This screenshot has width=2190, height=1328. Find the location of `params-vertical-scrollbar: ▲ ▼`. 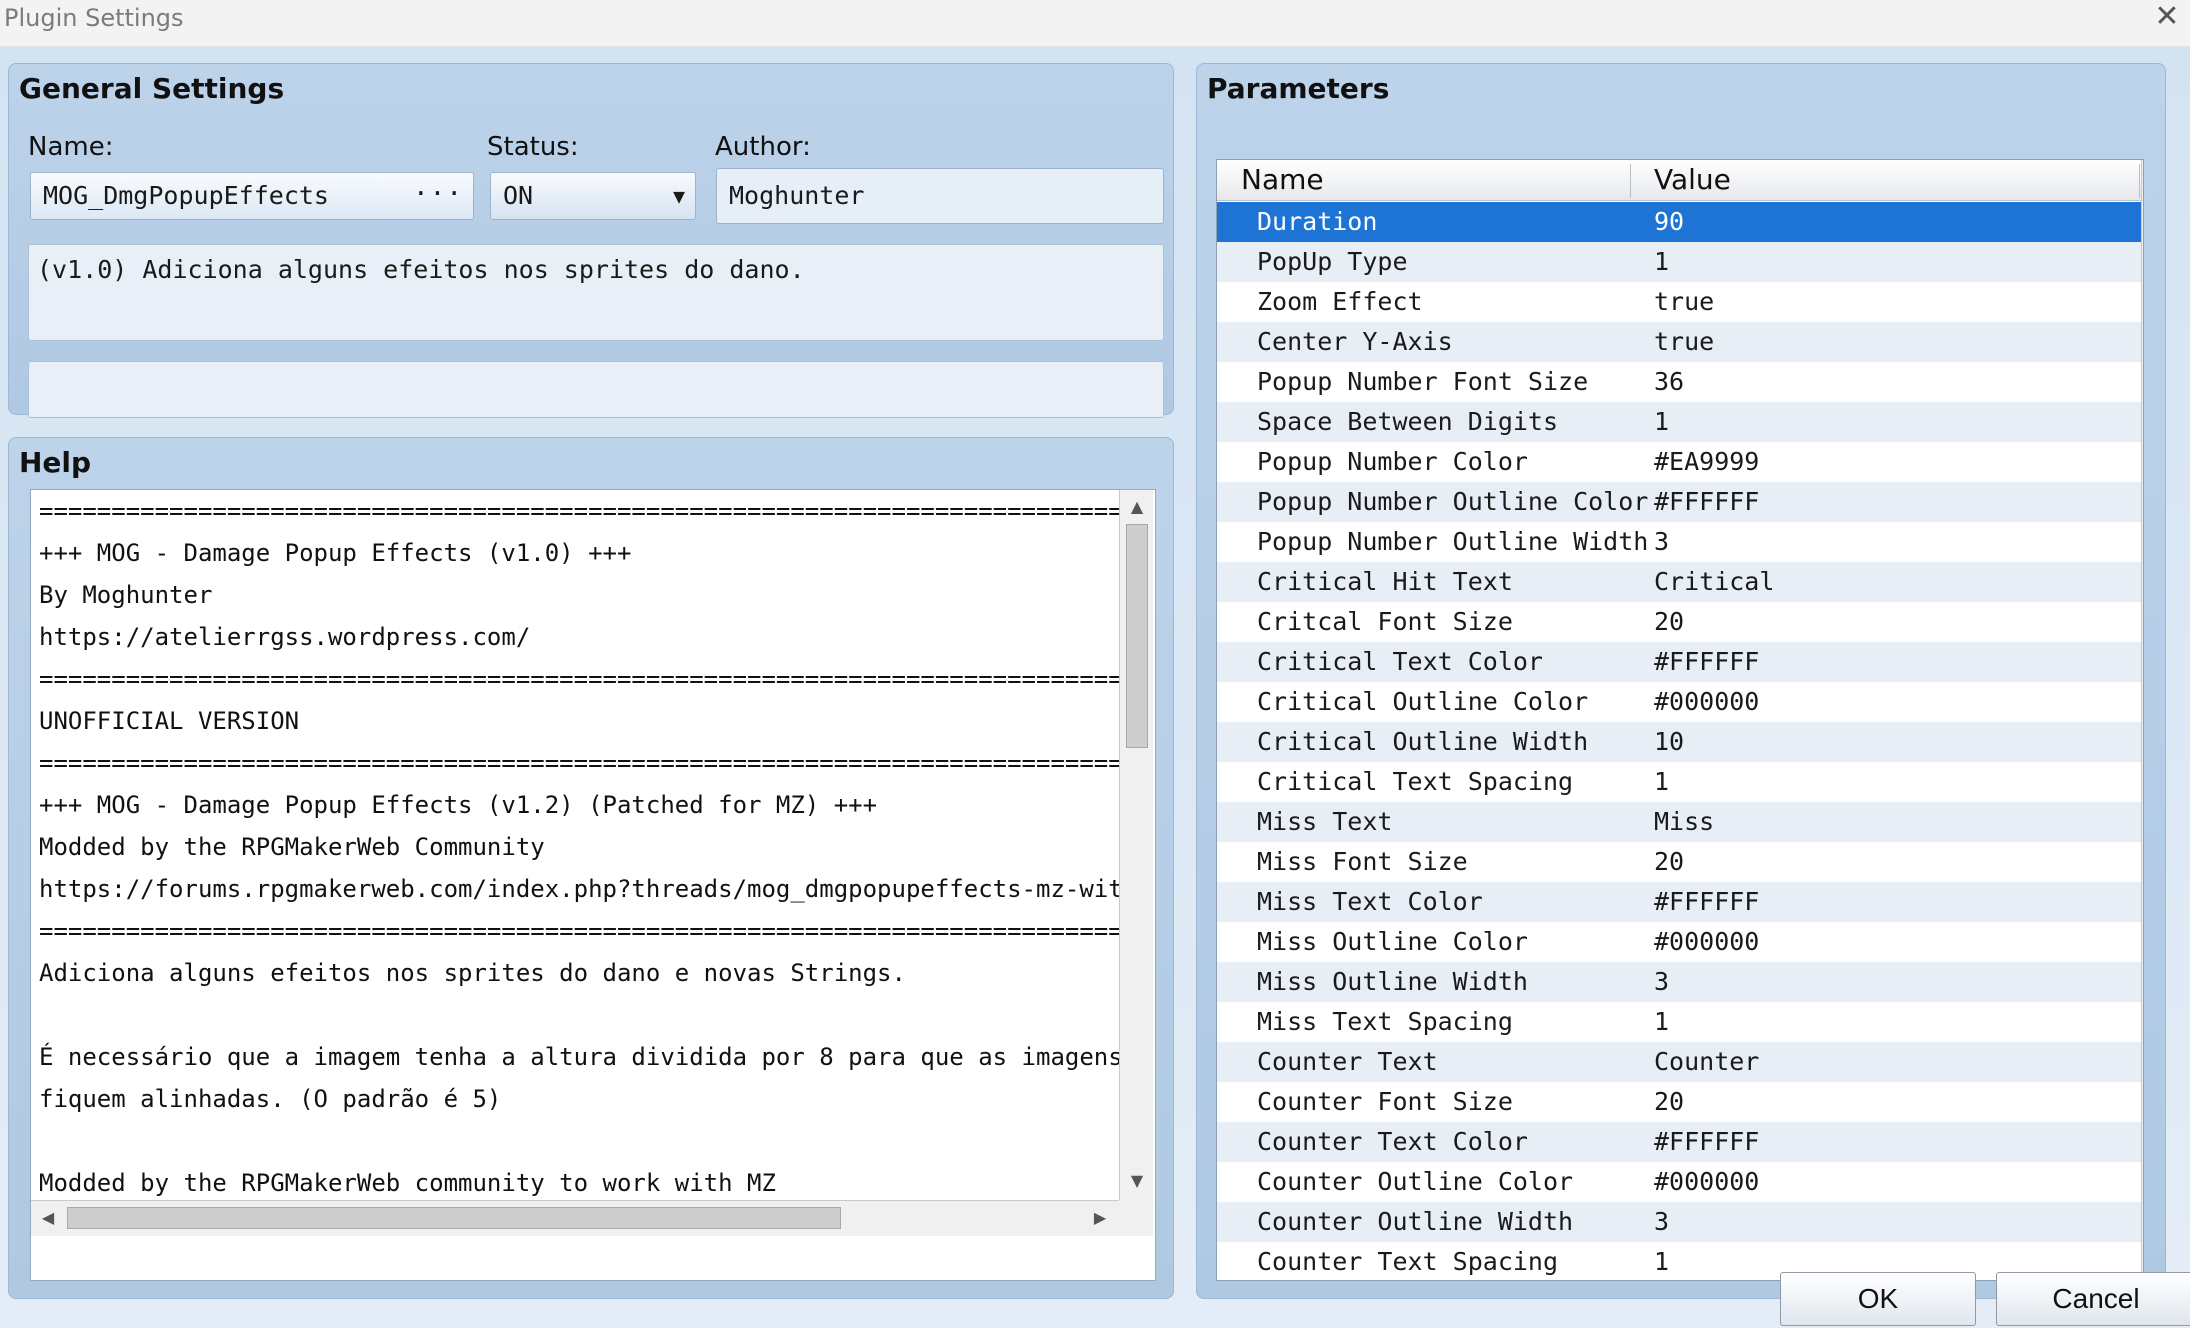

params-vertical-scrollbar: ▲ ▼ is located at coordinates (2142, 720).